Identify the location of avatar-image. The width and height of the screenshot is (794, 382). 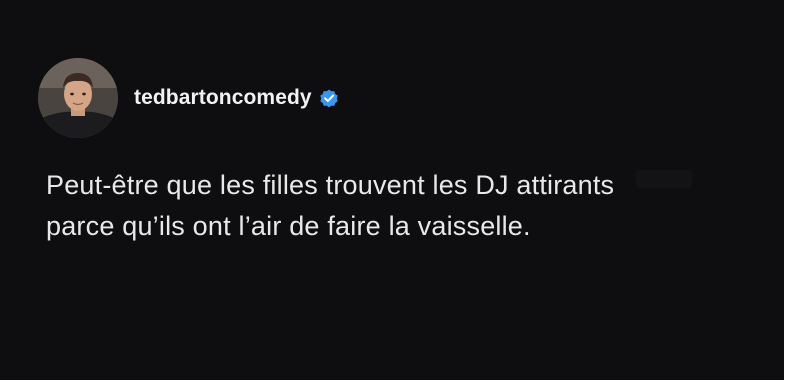
(78, 98).